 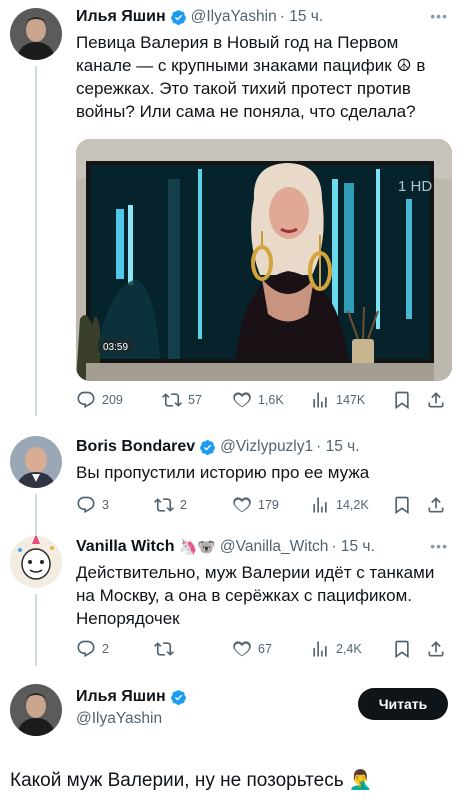 What do you see at coordinates (105, 649) in the screenshot?
I see `reply-count: 2` at bounding box center [105, 649].